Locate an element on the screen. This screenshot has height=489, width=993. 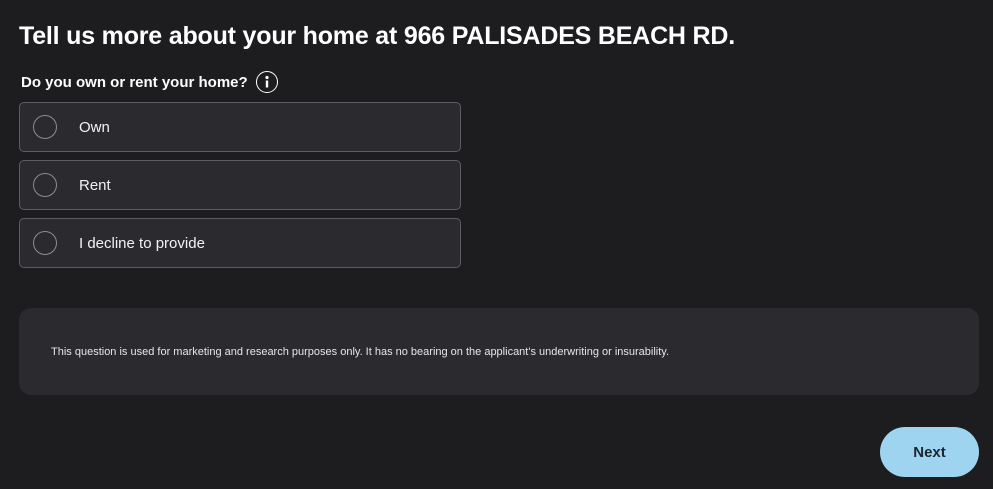
option-rent: Rent is located at coordinates (240, 185).